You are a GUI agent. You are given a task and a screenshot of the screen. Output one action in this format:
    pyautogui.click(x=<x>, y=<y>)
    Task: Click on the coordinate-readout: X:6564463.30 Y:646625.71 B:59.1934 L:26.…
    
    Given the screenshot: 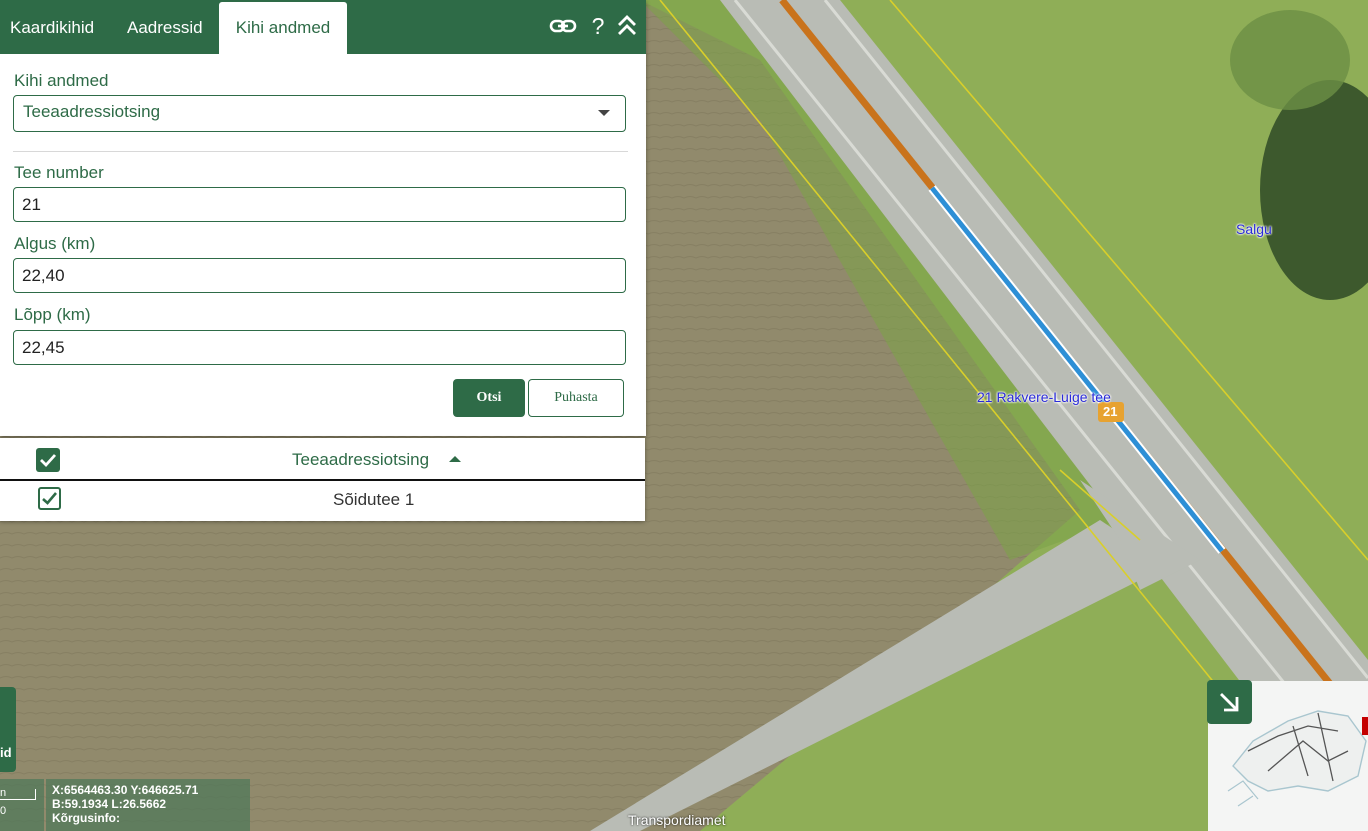 What is the action you would take?
    pyautogui.click(x=148, y=805)
    